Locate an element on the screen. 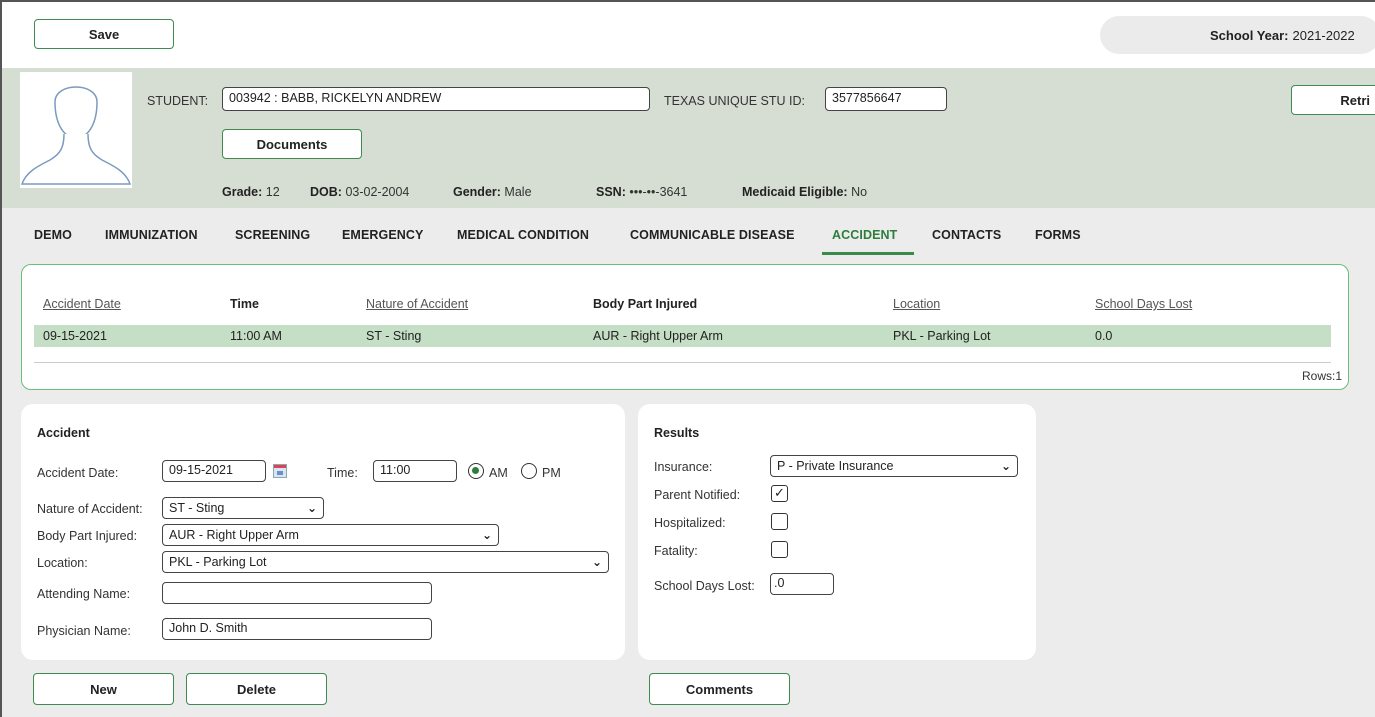  grid-divider is located at coordinates (682, 362).